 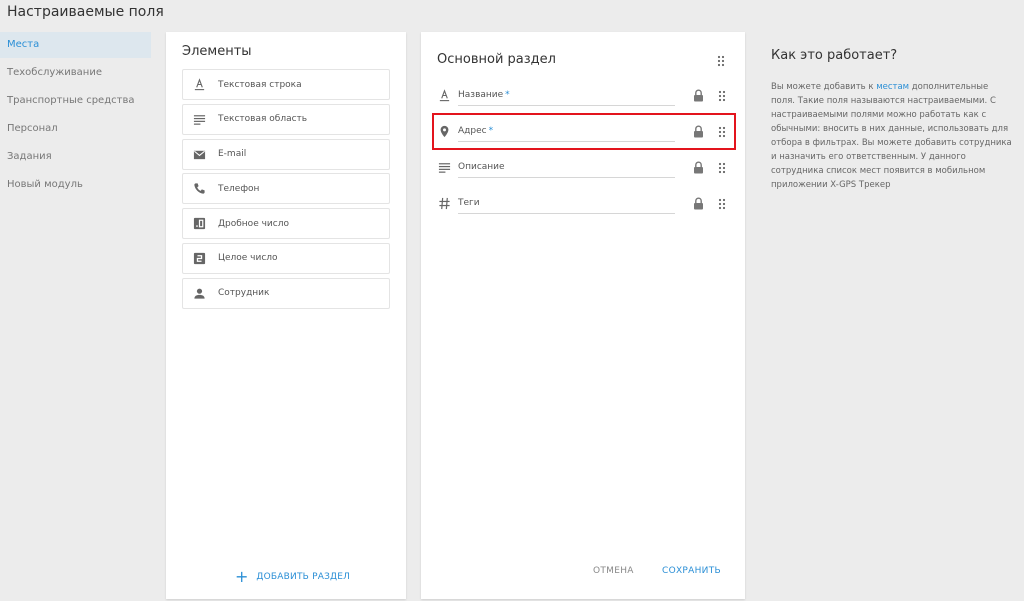 I want to click on person-icon, so click(x=199, y=293).